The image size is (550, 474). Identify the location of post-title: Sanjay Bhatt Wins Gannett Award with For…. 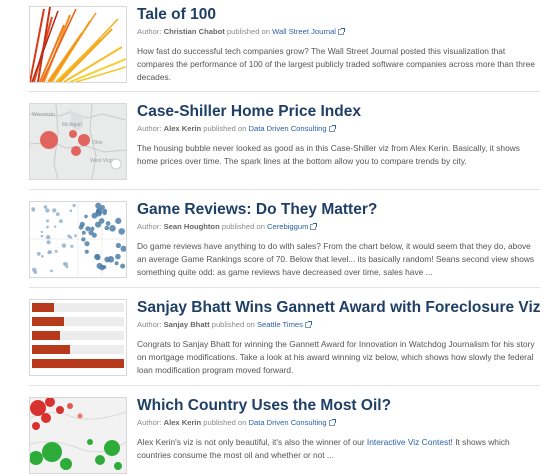
(339, 308).